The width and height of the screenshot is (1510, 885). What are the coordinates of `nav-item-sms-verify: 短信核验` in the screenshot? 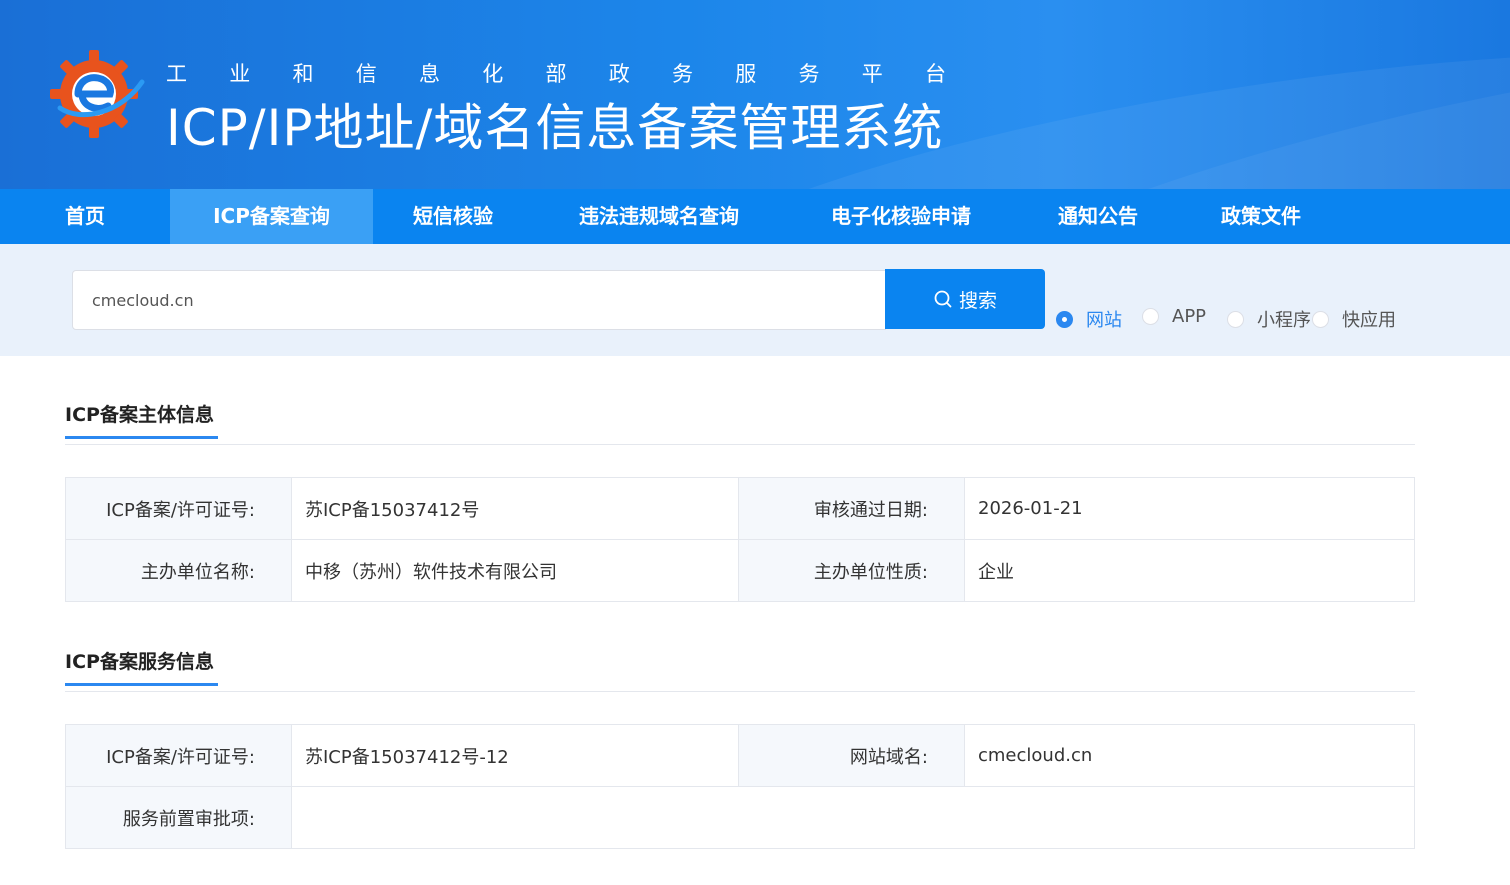 It's located at (453, 216).